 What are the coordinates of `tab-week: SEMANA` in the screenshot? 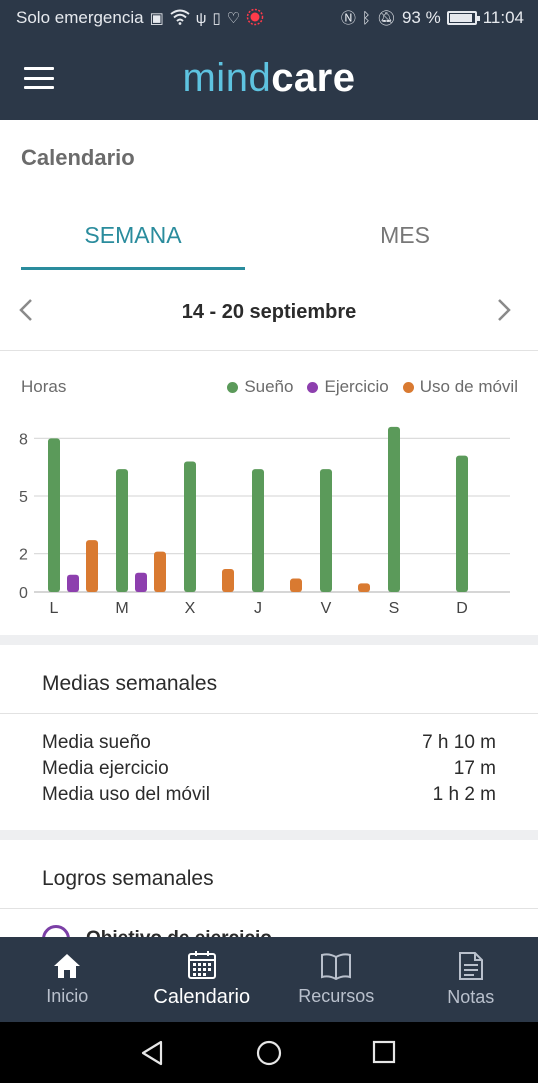 It's located at (133, 239).